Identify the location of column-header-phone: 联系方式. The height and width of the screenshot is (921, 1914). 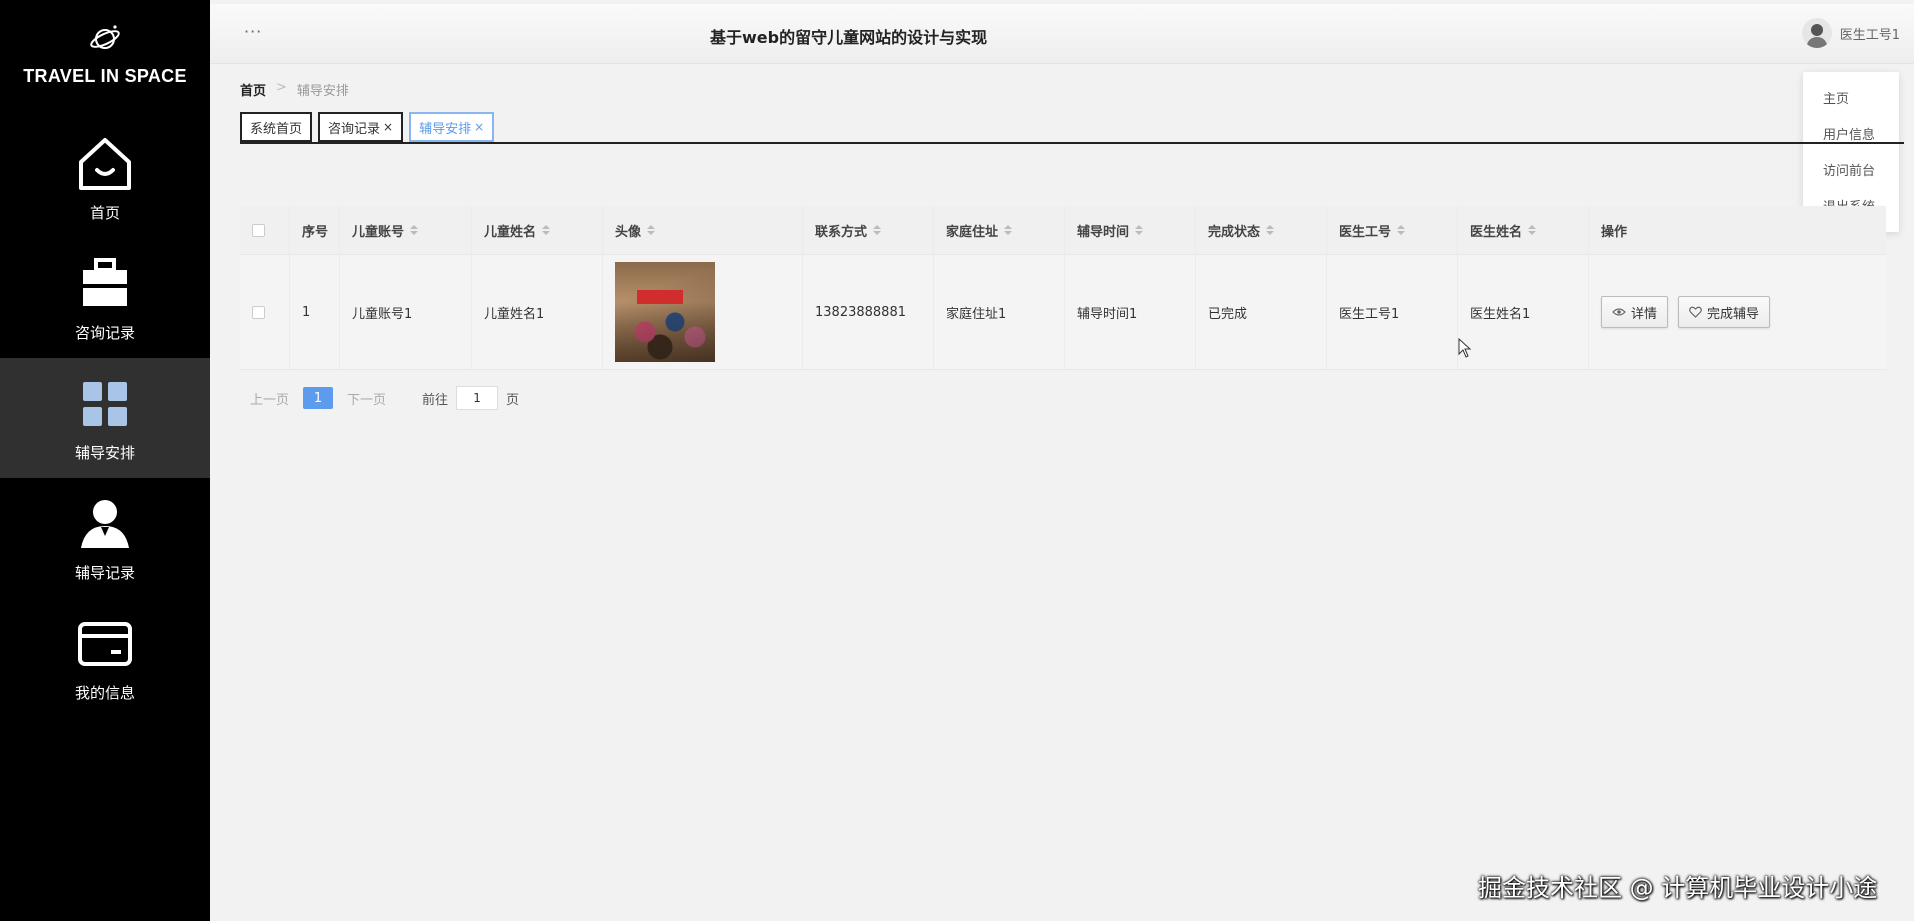
(868, 230).